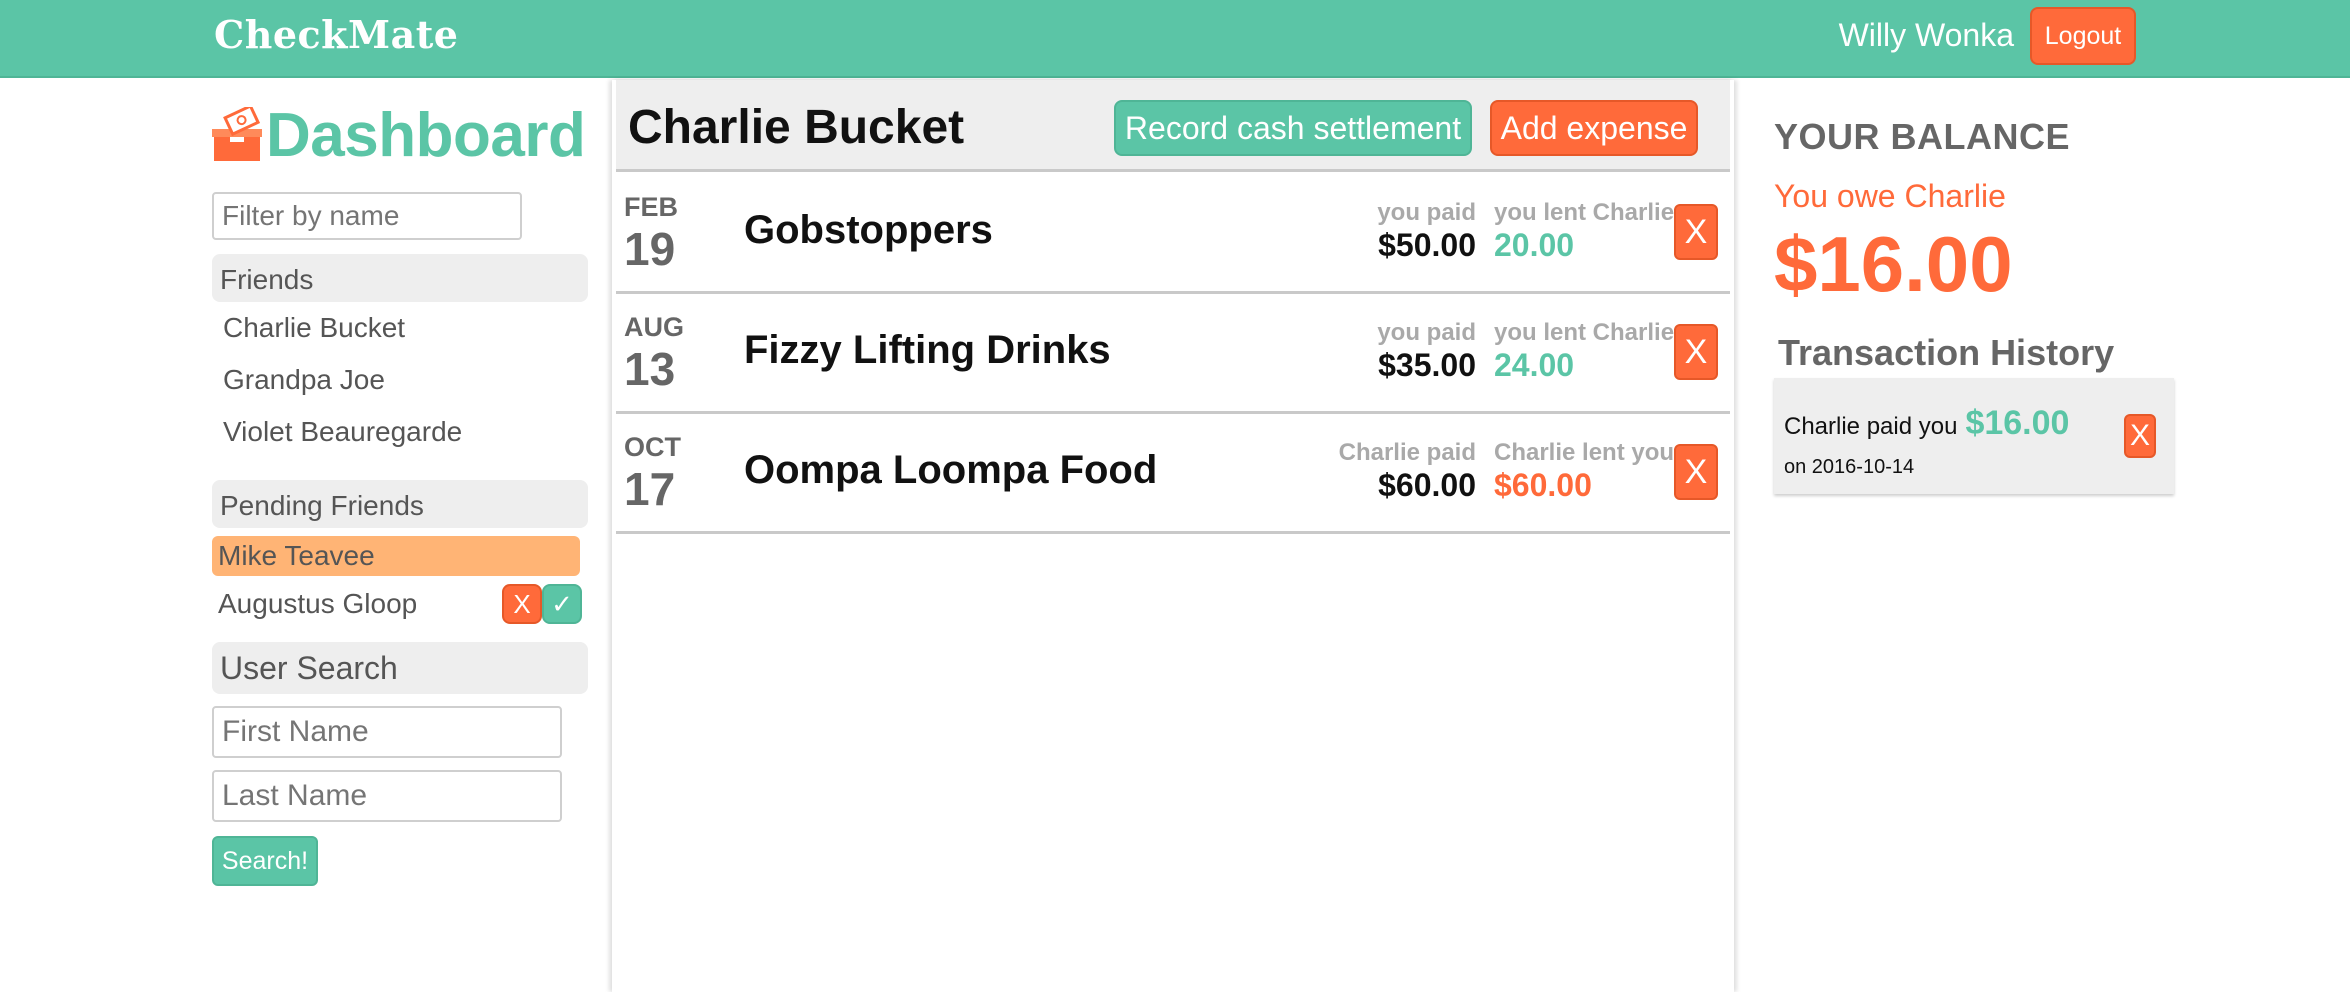  I want to click on expense-title: Gobstoppers, so click(868, 230).